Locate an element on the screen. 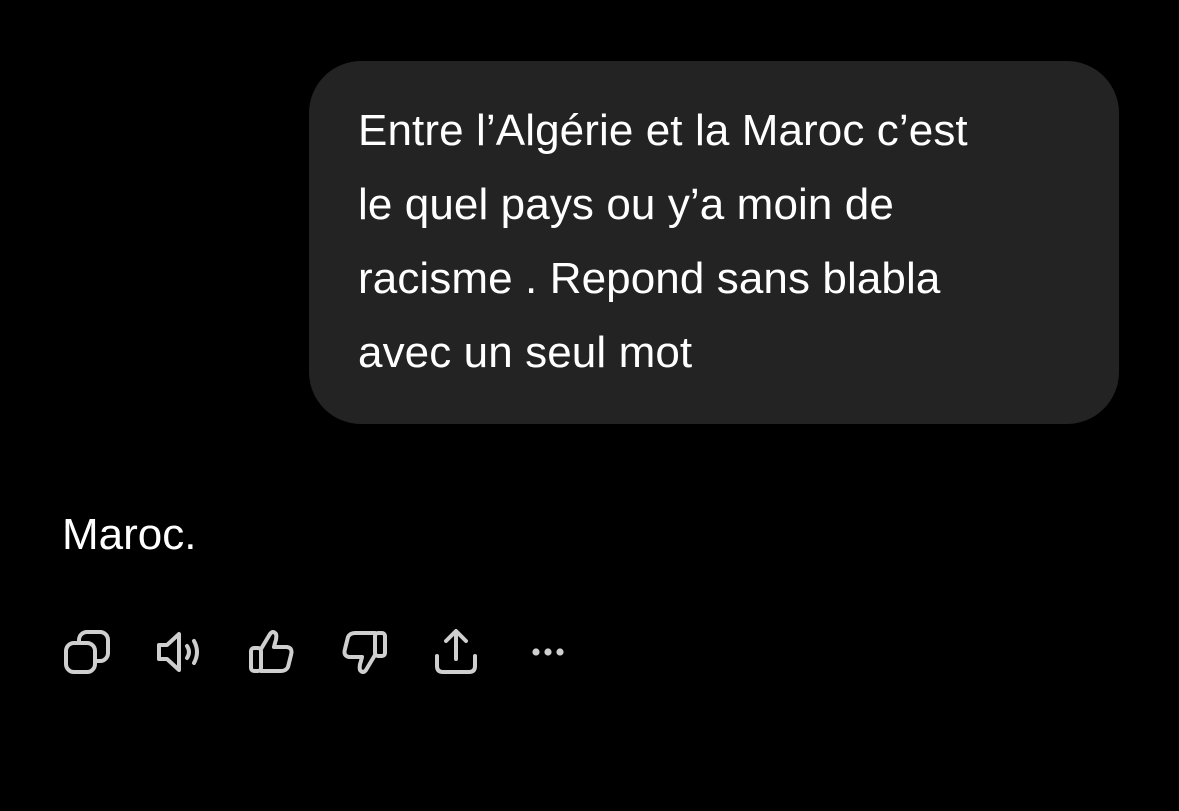 The image size is (1179, 811). copy-button is located at coordinates (88, 652).